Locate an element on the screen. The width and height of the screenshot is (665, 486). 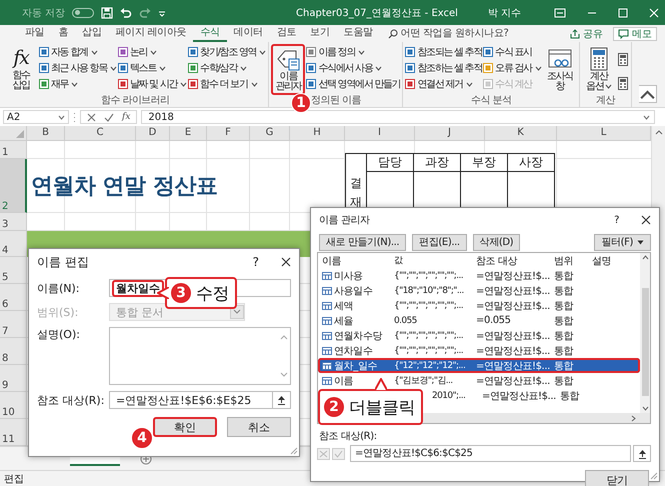
dialog-button: 삭제(D) is located at coordinates (496, 242).